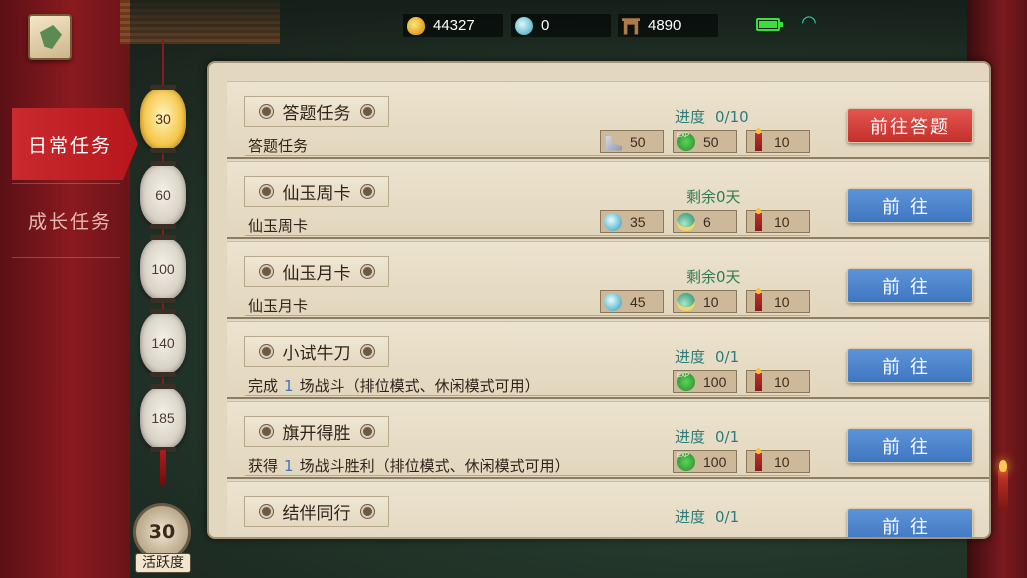 The width and height of the screenshot is (1027, 578). Describe the element at coordinates (561, 25) in the screenshot. I see `jade-counter: 0` at that location.